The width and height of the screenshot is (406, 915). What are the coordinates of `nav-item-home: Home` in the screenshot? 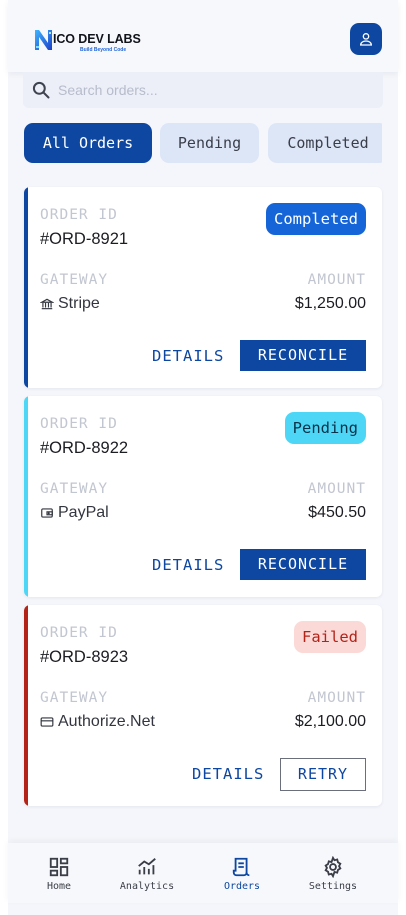 It's located at (59, 873).